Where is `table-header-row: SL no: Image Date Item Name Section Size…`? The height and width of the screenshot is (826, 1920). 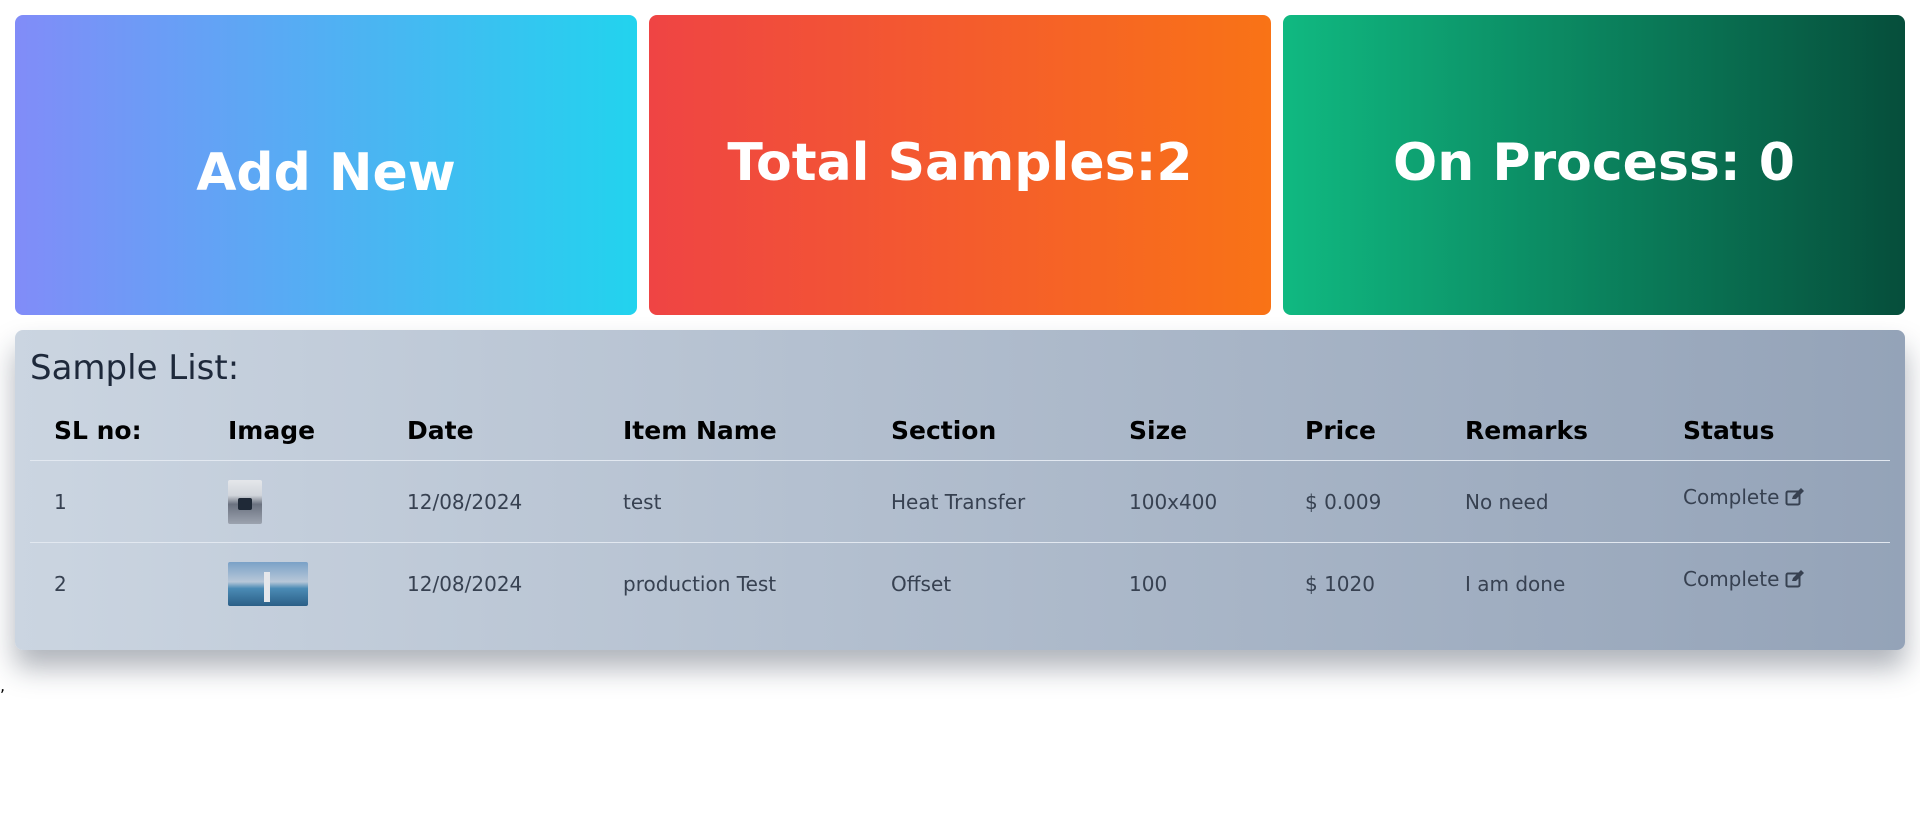 table-header-row: SL no: Image Date Item Name Section Size… is located at coordinates (960, 430).